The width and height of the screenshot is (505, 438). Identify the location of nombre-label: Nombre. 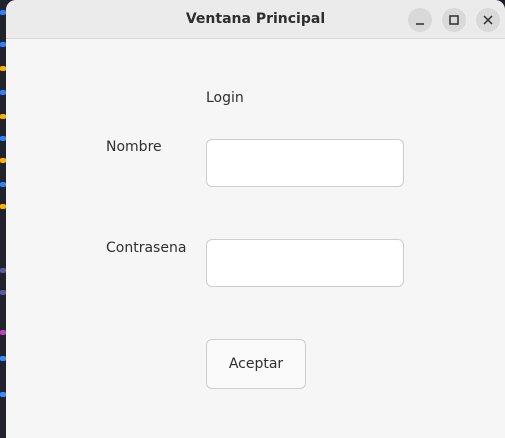
(134, 147).